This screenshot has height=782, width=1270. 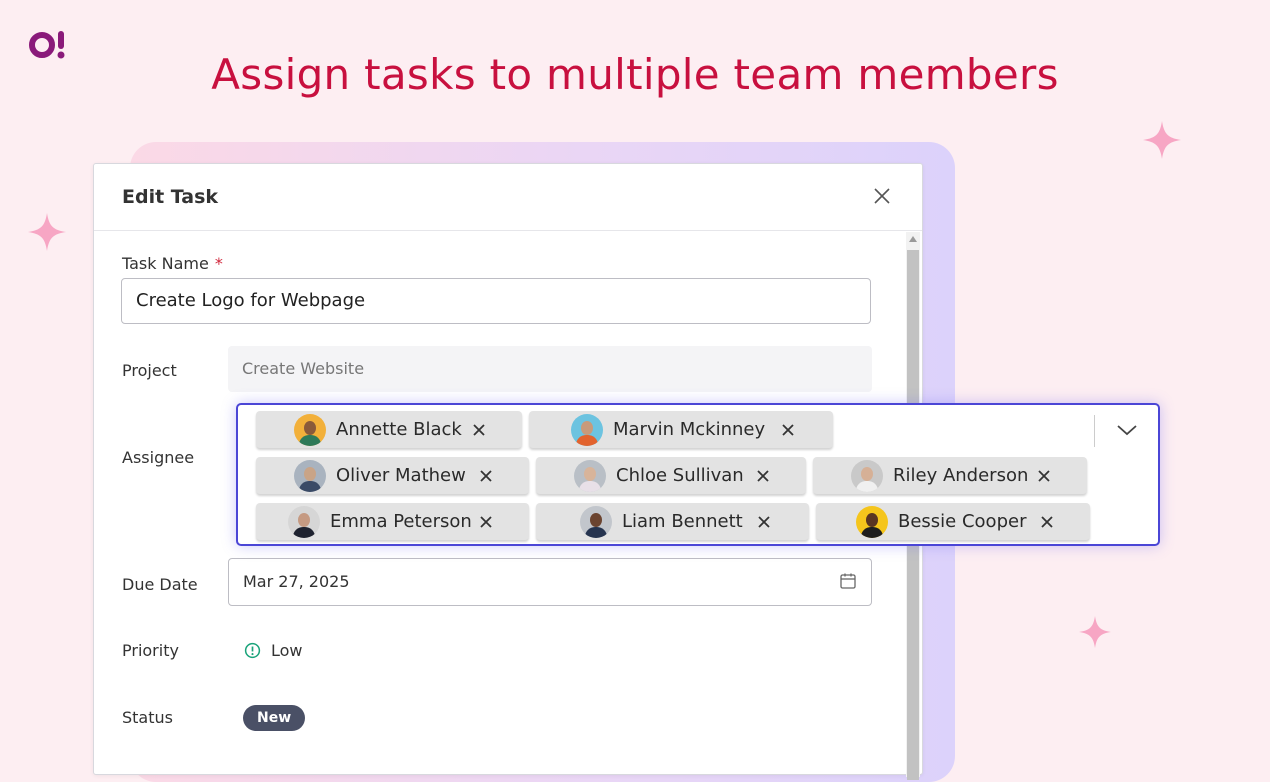 What do you see at coordinates (401, 521) in the screenshot?
I see `assignee-name: Emma Peterson` at bounding box center [401, 521].